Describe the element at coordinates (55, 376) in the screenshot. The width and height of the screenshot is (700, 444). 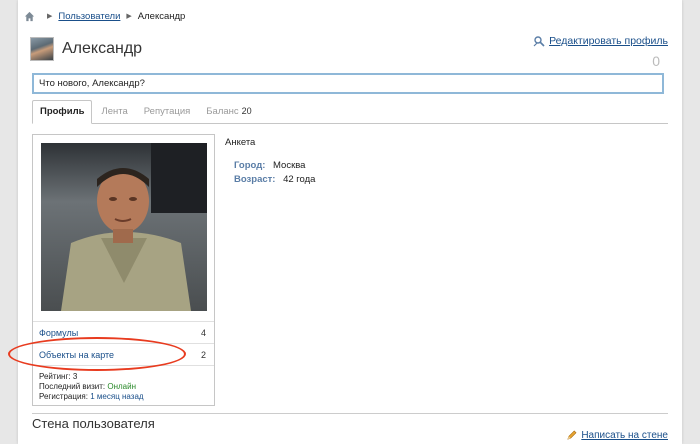
I see `rating-label: Рейтинг:` at that location.